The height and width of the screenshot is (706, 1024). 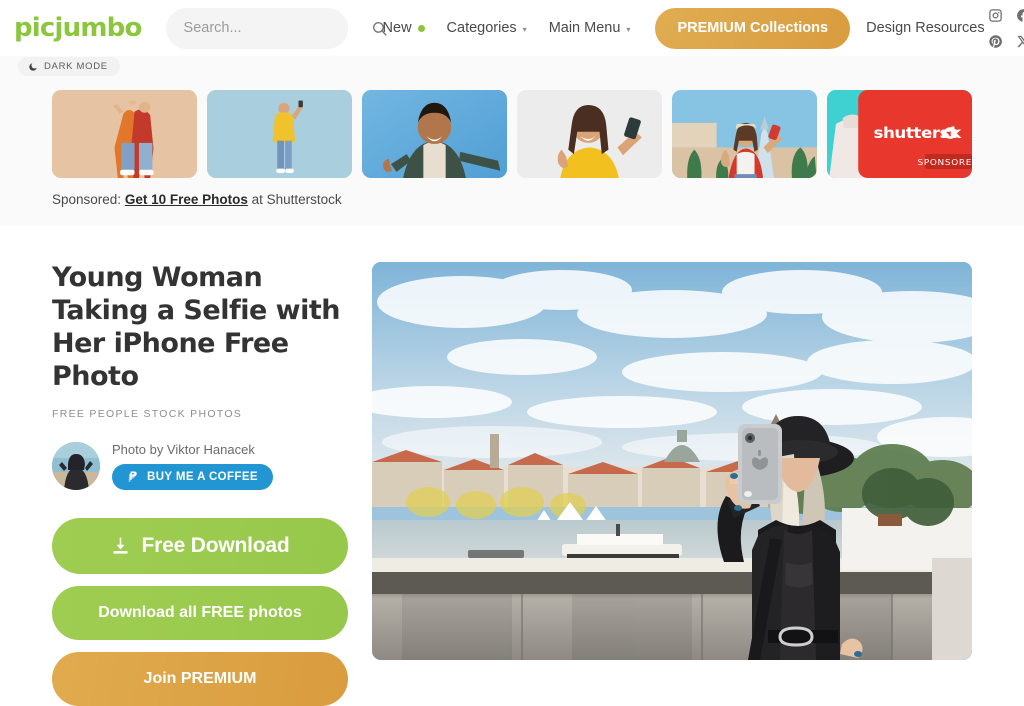 I want to click on author-avatar, so click(x=76, y=465).